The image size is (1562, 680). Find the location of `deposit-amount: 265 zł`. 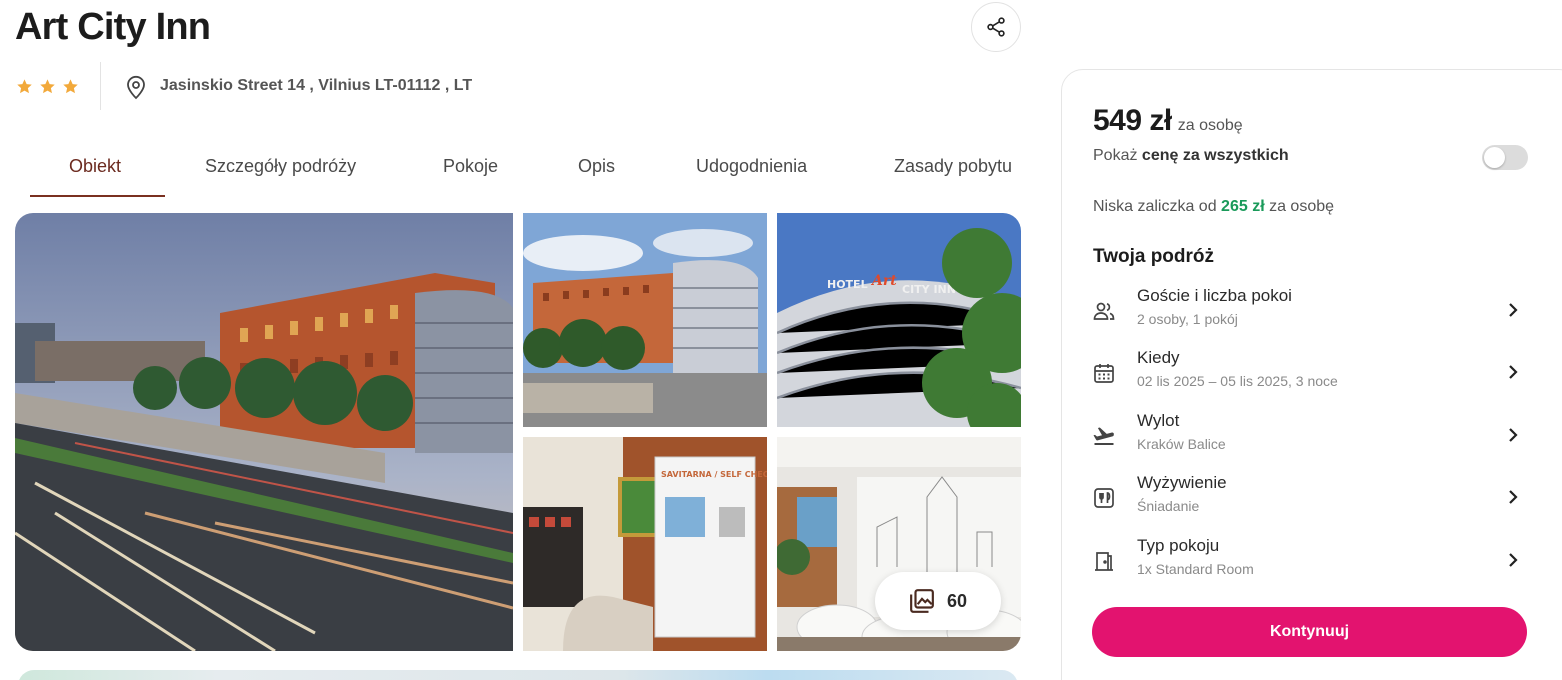

deposit-amount: 265 zł is located at coordinates (1243, 206).